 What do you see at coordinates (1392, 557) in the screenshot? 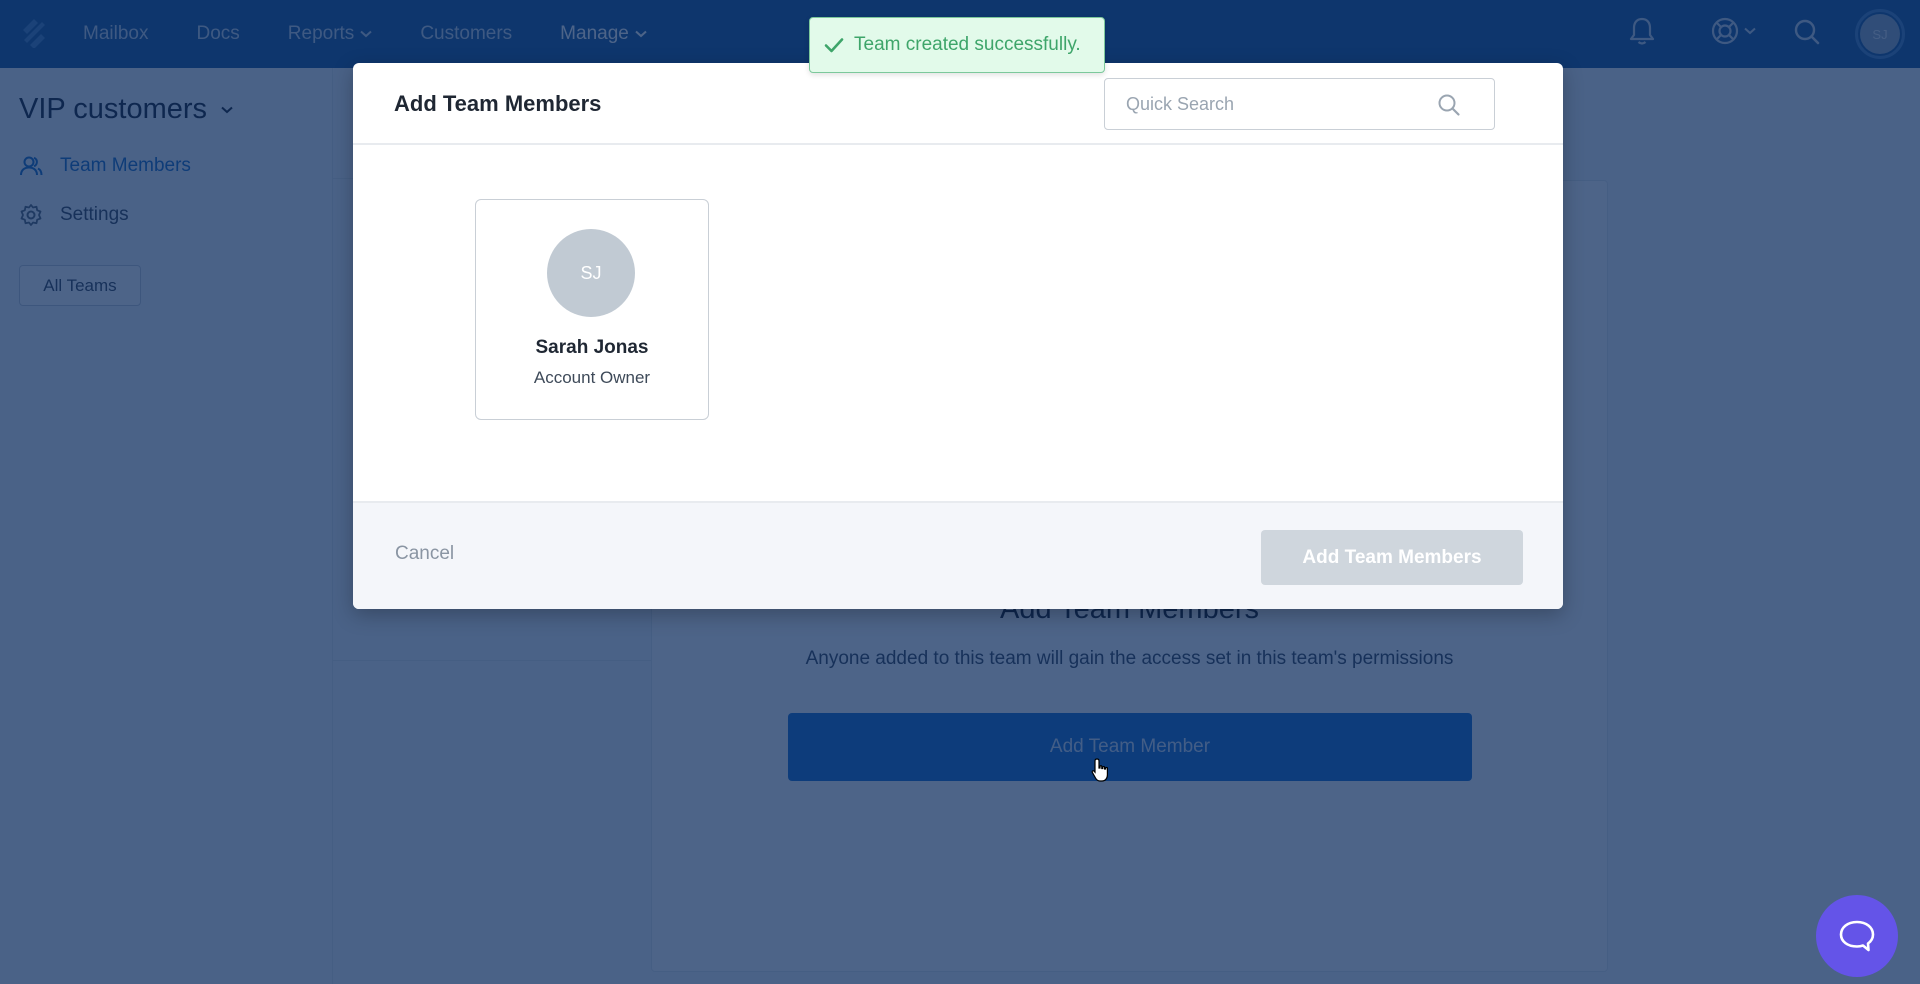
I see `add-team-members-submit-button: Add Team Members` at bounding box center [1392, 557].